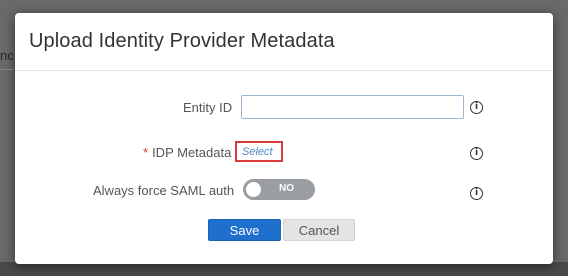  I want to click on entity-id-label: Entity ID, so click(208, 107).